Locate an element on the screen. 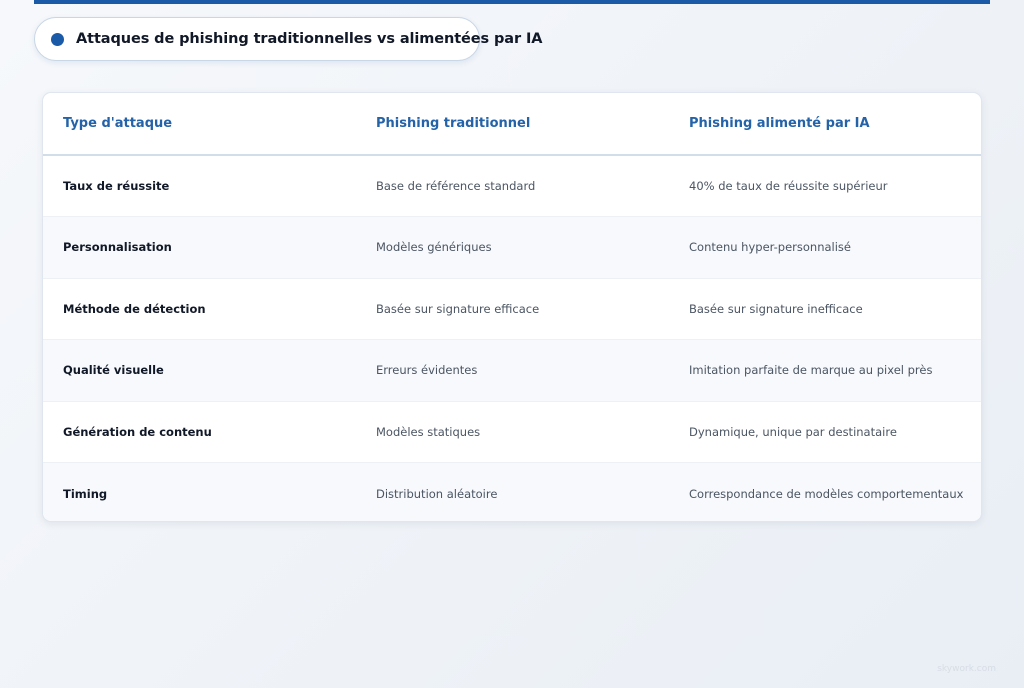 The image size is (1024, 688). row-label: Méthode de détection is located at coordinates (134, 308).